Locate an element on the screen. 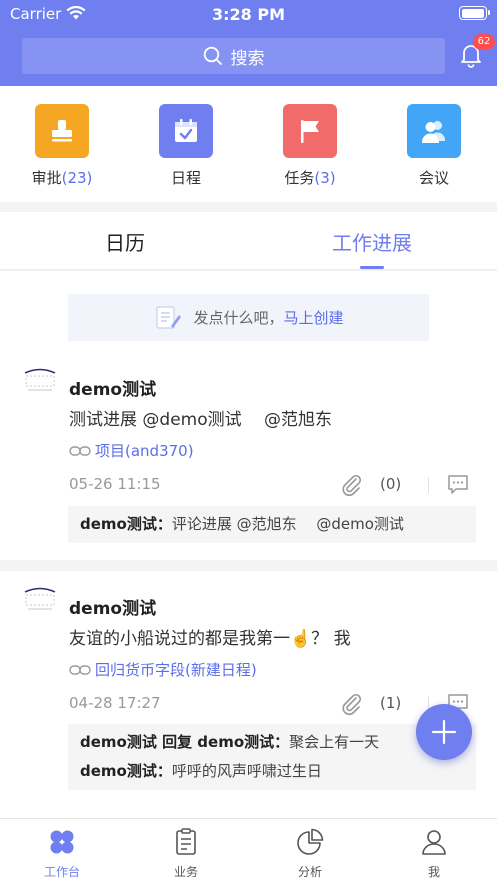  status-time: 3:28 PM is located at coordinates (248, 14).